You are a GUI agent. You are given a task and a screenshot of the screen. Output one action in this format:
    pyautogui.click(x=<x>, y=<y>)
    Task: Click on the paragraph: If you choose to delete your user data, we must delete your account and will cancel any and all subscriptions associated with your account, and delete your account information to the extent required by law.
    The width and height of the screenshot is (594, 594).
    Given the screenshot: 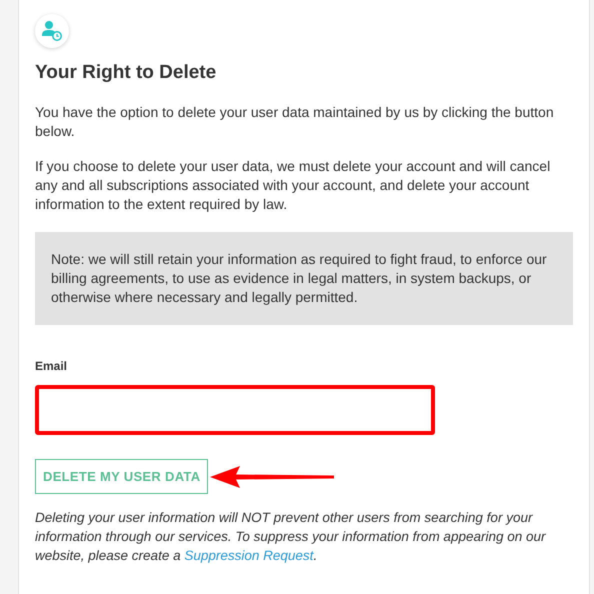 What is the action you would take?
    pyautogui.click(x=293, y=185)
    